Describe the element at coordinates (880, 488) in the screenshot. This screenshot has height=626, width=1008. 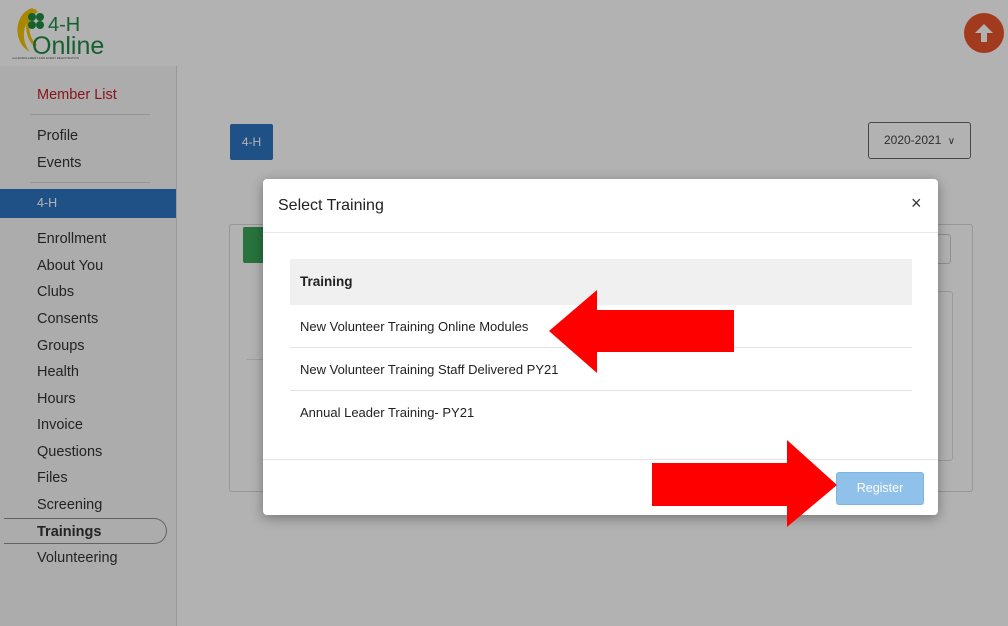
I see `register-button: Register` at that location.